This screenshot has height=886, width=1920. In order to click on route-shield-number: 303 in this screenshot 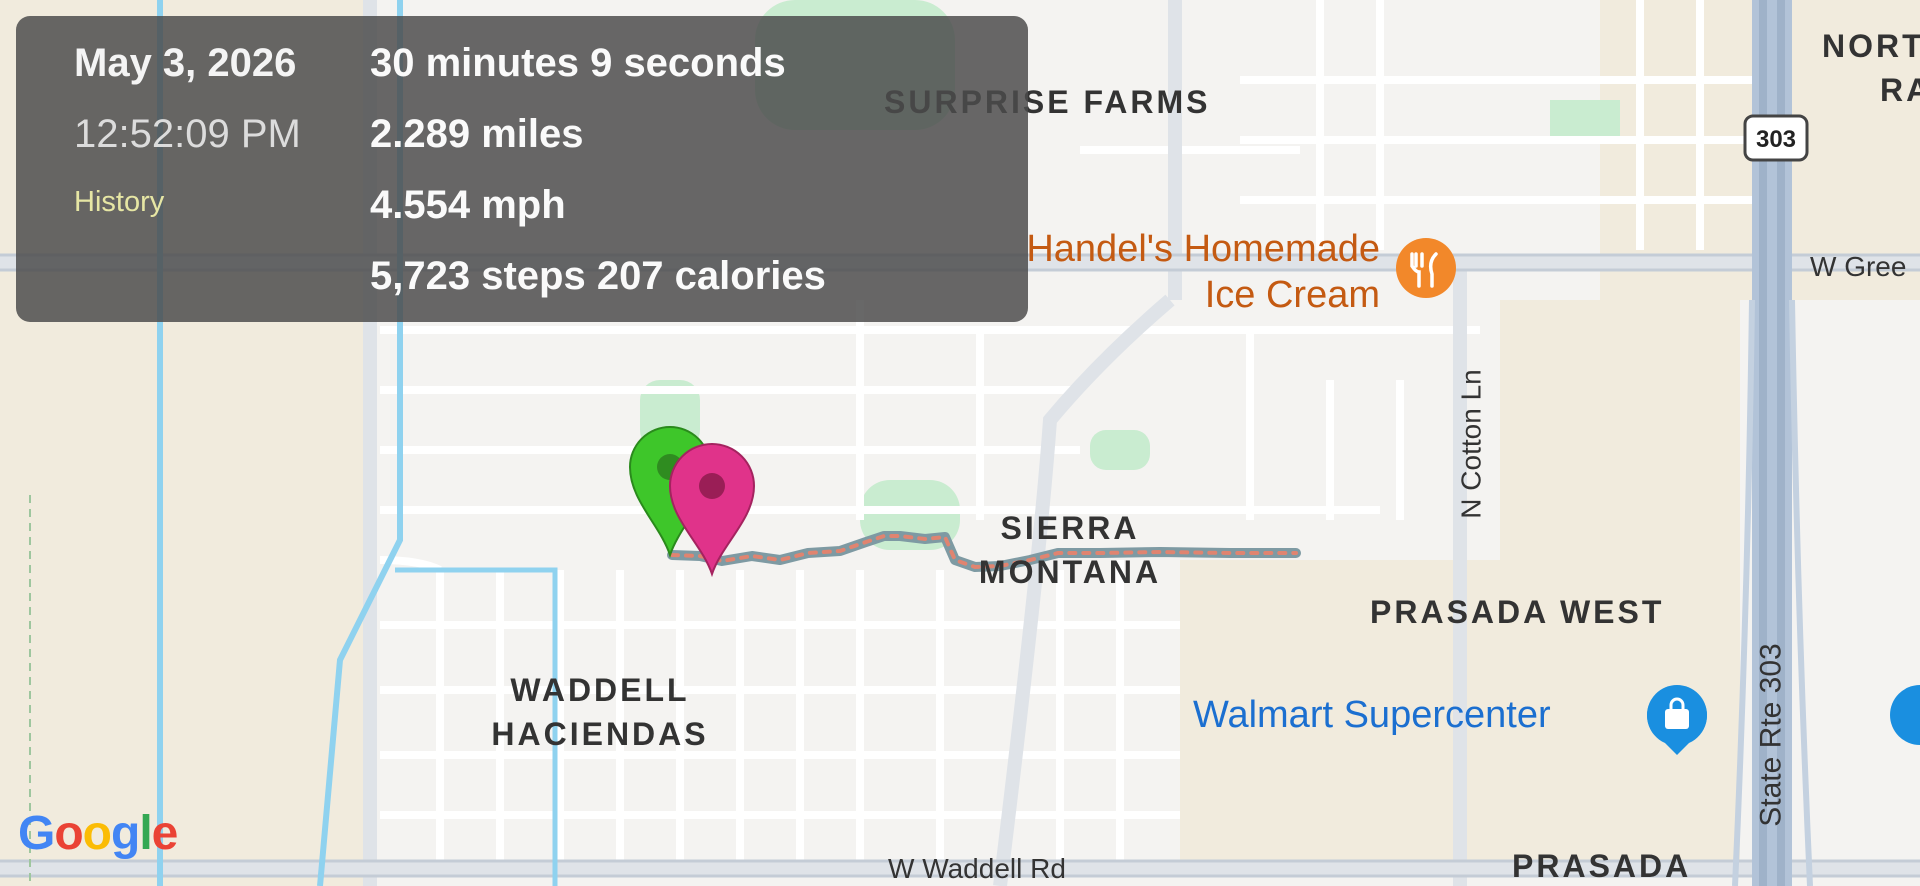, I will do `click(1776, 139)`.